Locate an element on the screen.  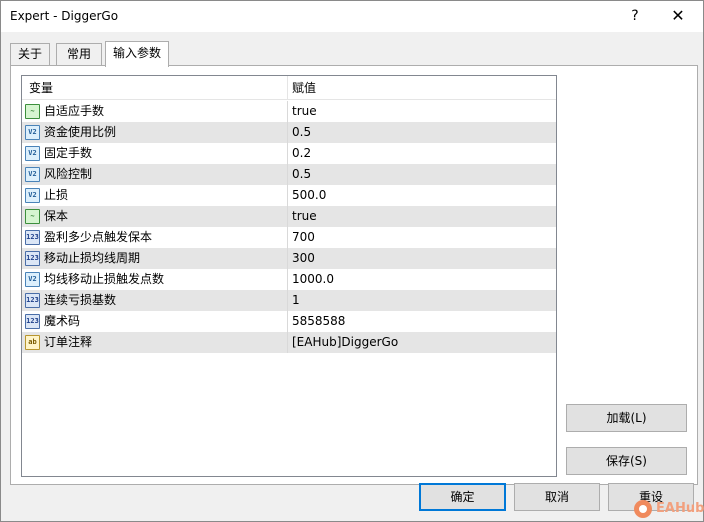
parameter-name: 移动止损均线周期 is located at coordinates (92, 258).